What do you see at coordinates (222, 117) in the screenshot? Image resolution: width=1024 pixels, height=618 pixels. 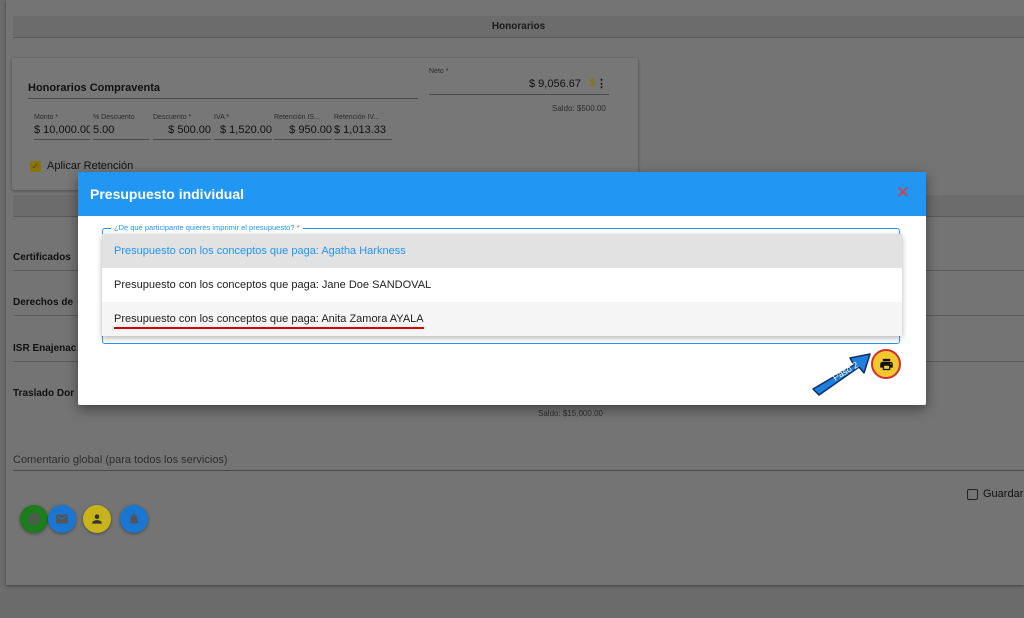 I see `iva-label: IVA *` at bounding box center [222, 117].